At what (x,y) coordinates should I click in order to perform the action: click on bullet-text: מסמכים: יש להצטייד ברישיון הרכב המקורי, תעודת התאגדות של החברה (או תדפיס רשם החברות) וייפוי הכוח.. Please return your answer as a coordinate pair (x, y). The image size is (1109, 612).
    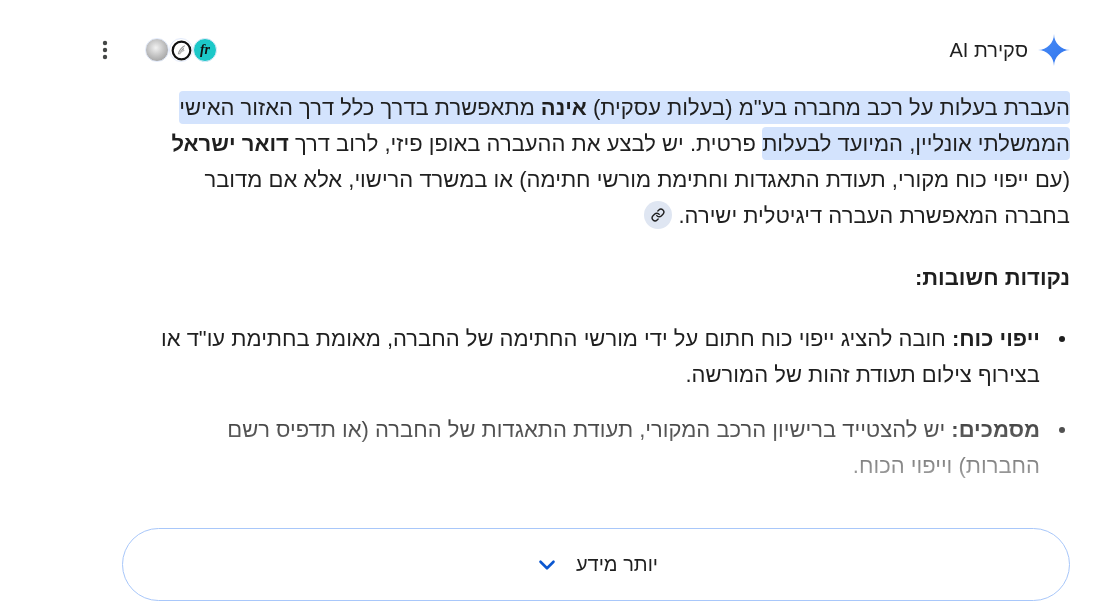
    Looking at the image, I should click on (633, 448).